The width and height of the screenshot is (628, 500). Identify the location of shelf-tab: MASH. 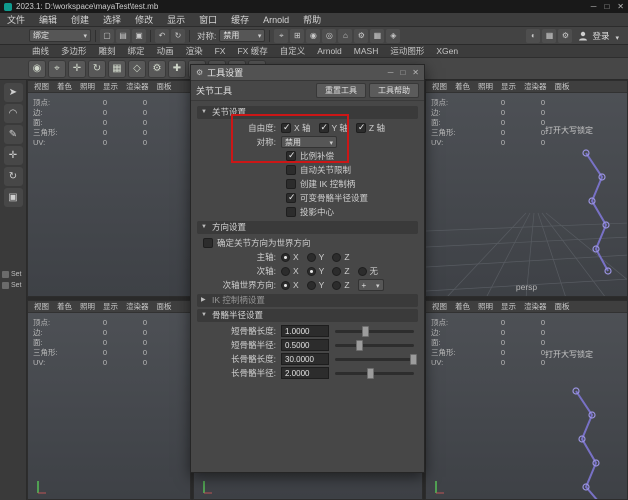
(366, 51).